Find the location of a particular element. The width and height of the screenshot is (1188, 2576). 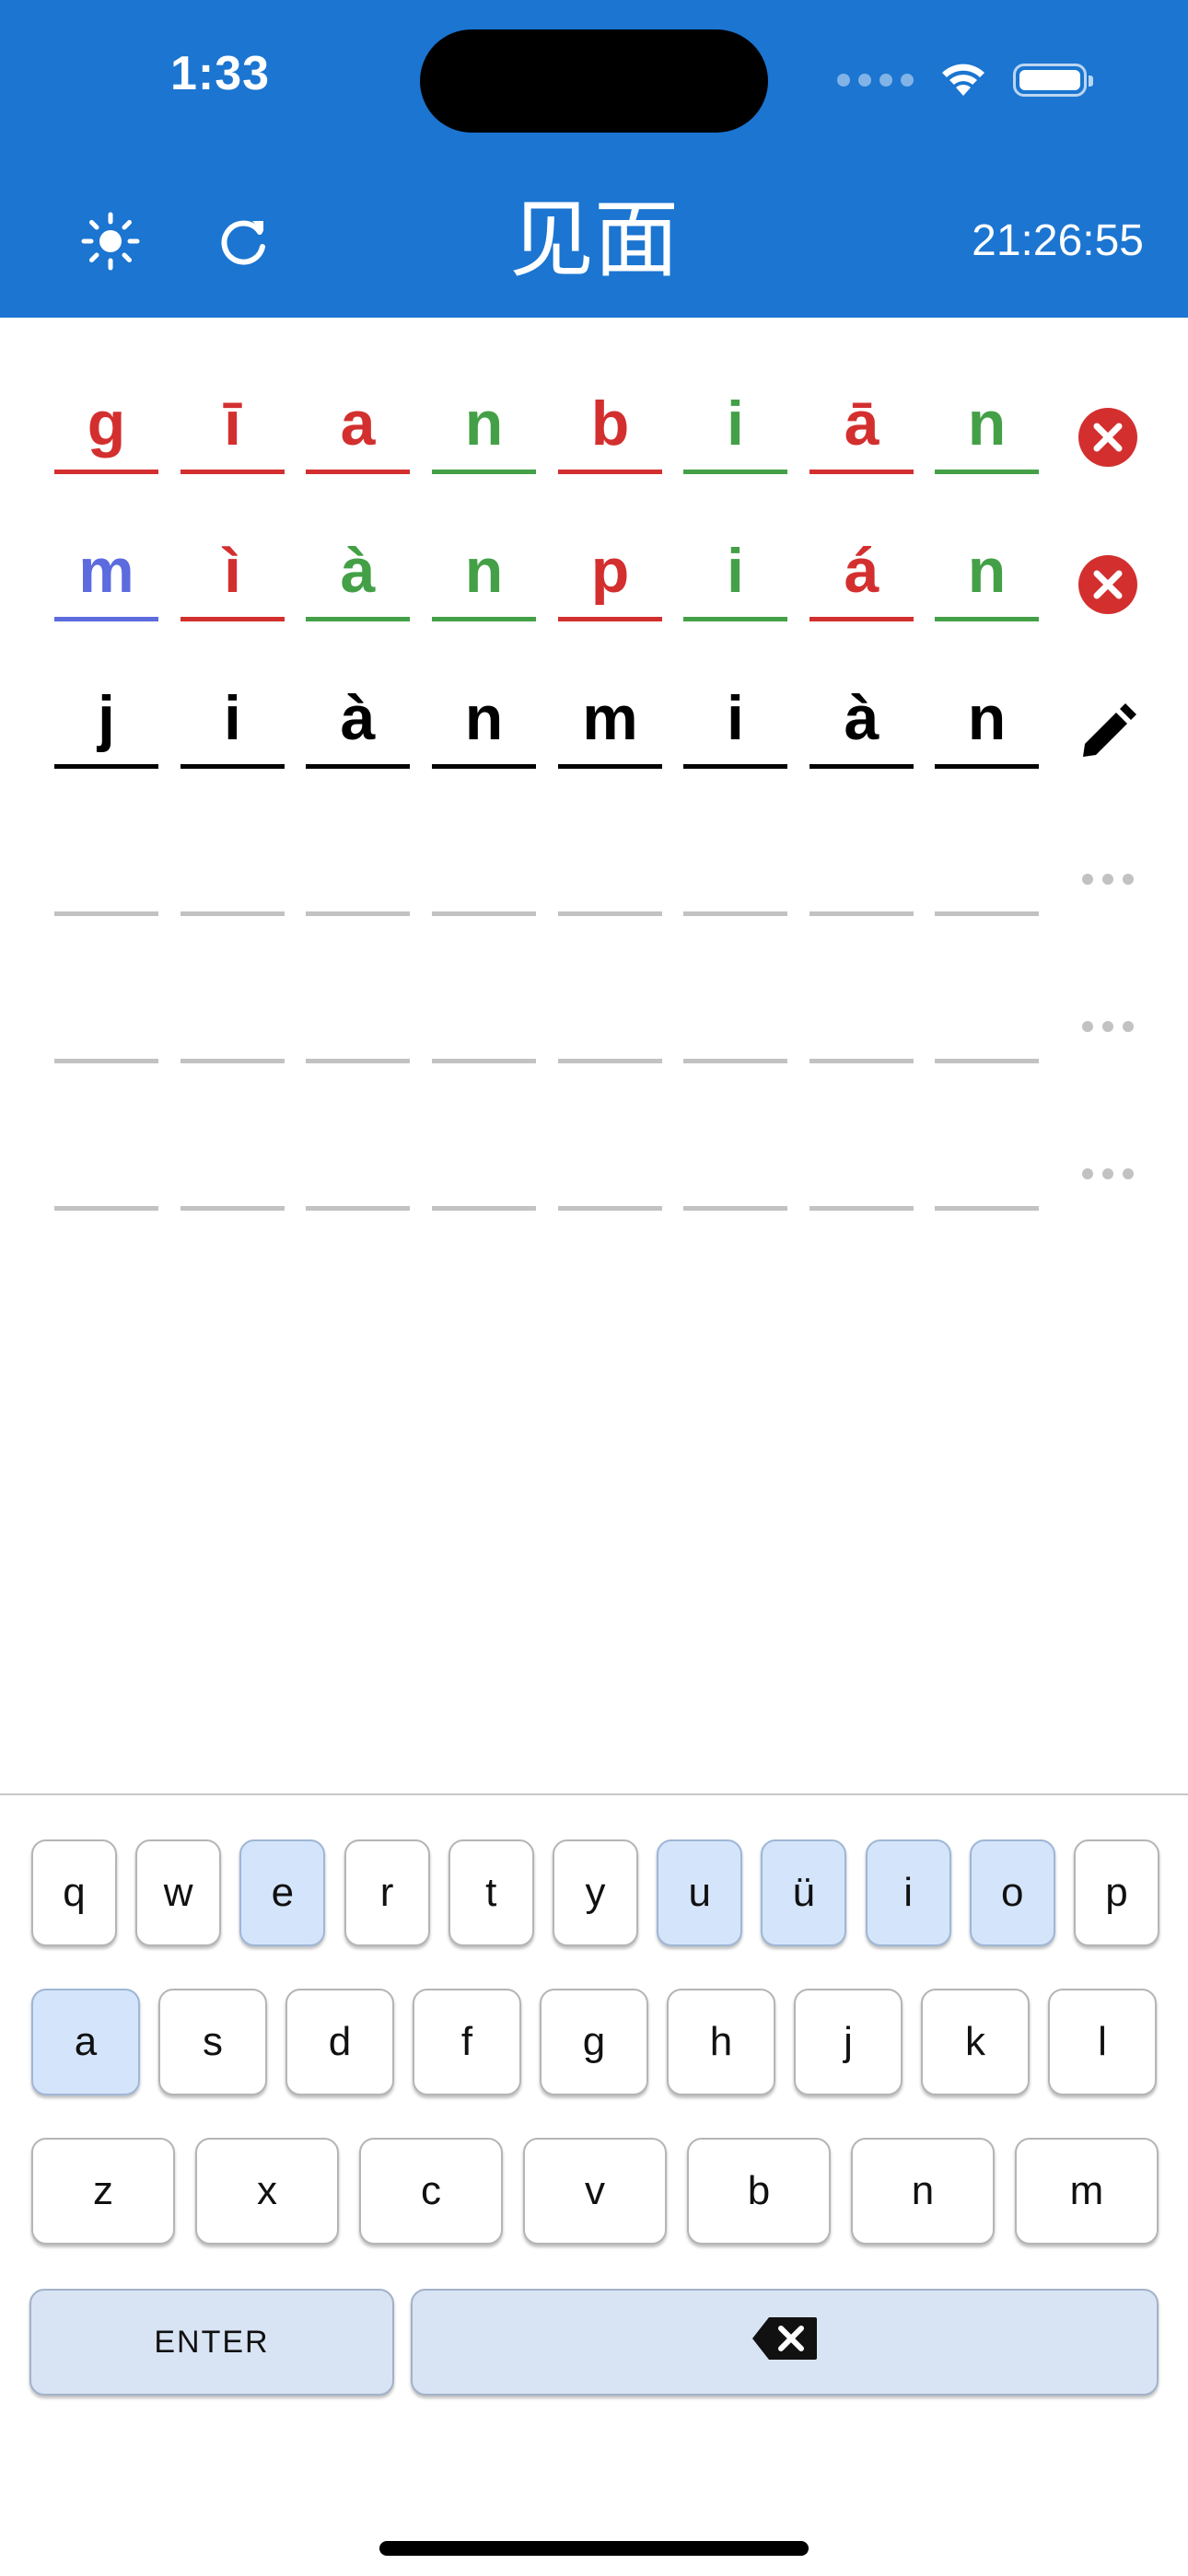

key-u: u is located at coordinates (700, 1892).